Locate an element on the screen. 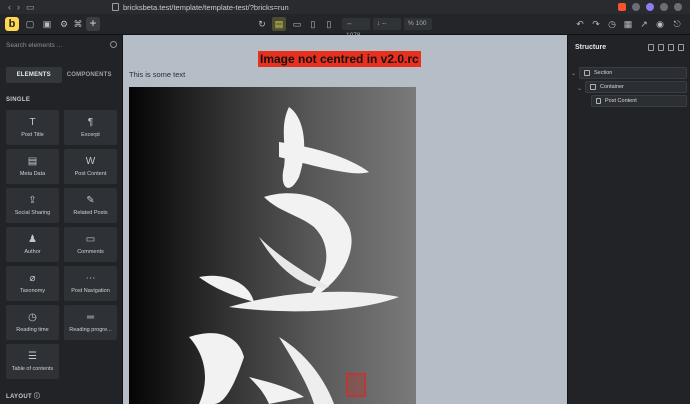  preview-eye-icon: ◉ is located at coordinates (660, 24).